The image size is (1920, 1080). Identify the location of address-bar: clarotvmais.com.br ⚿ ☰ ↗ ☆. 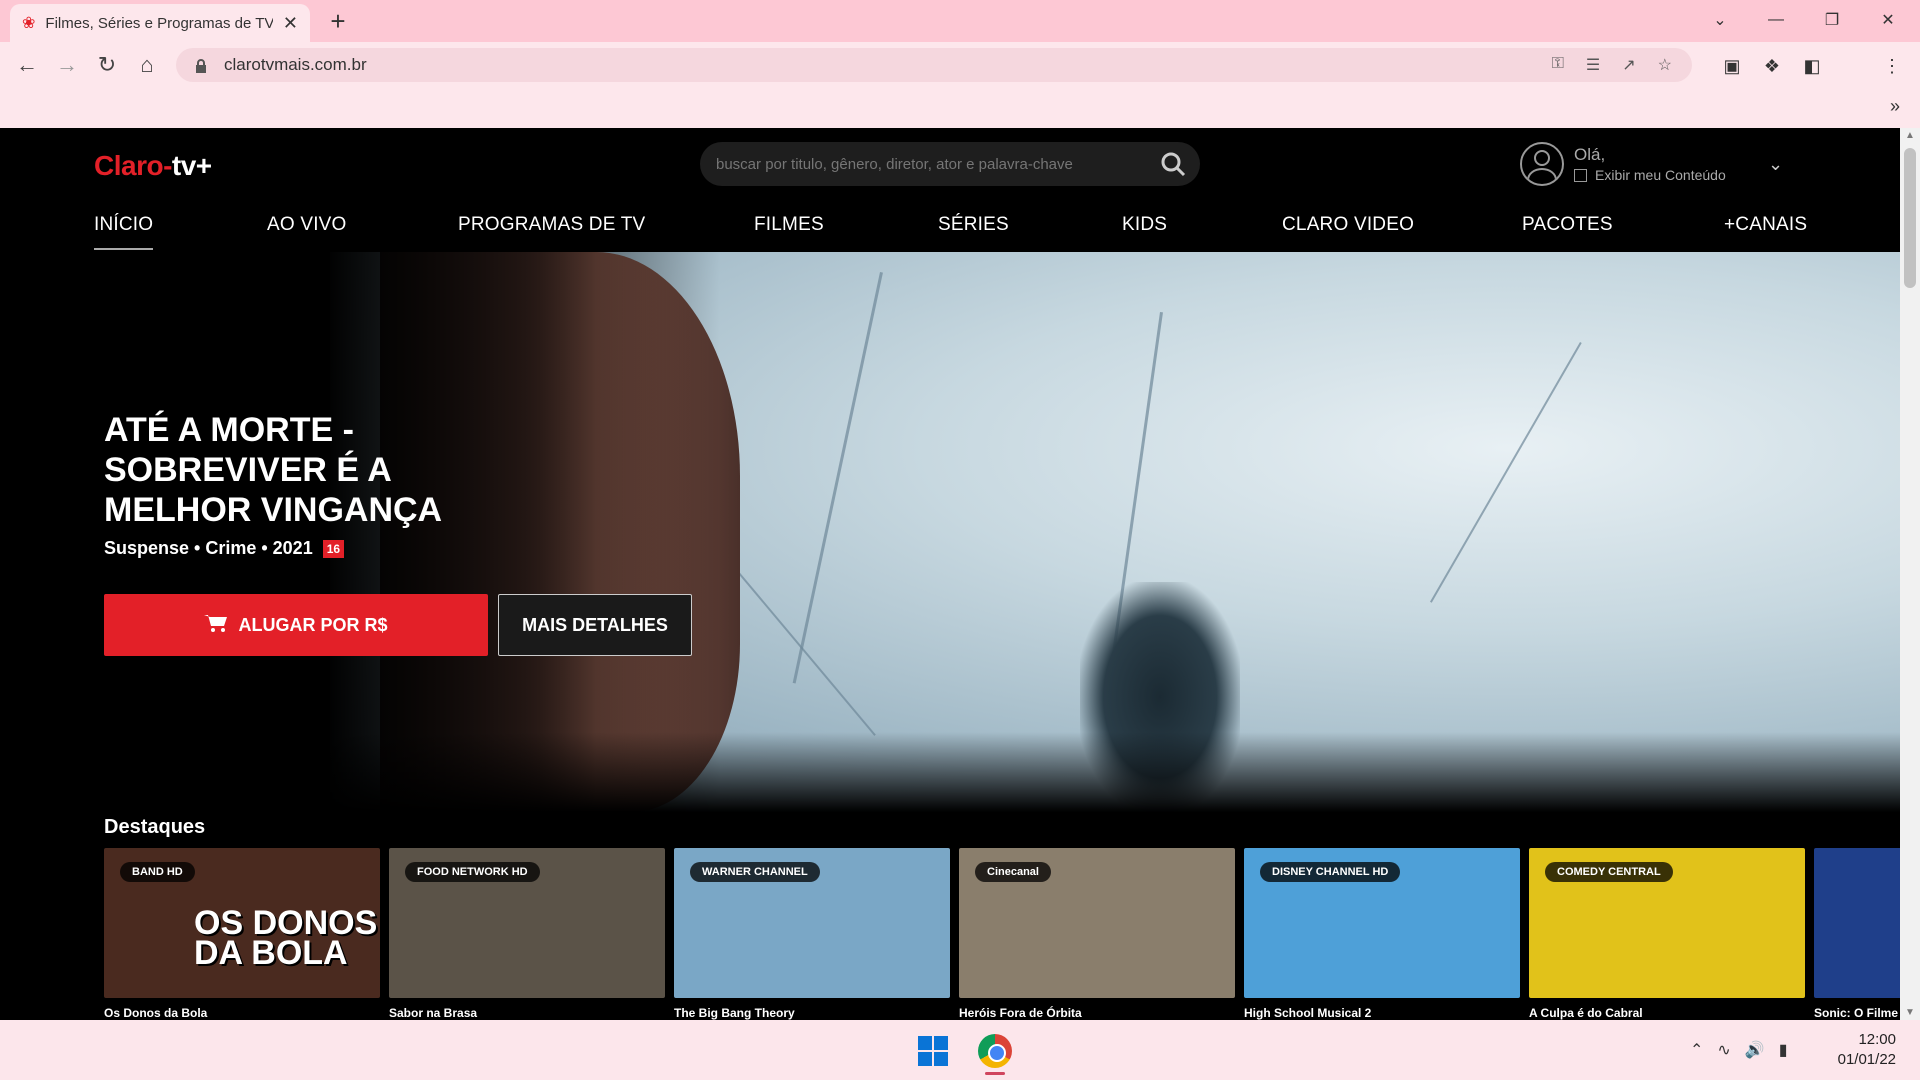
(934, 65).